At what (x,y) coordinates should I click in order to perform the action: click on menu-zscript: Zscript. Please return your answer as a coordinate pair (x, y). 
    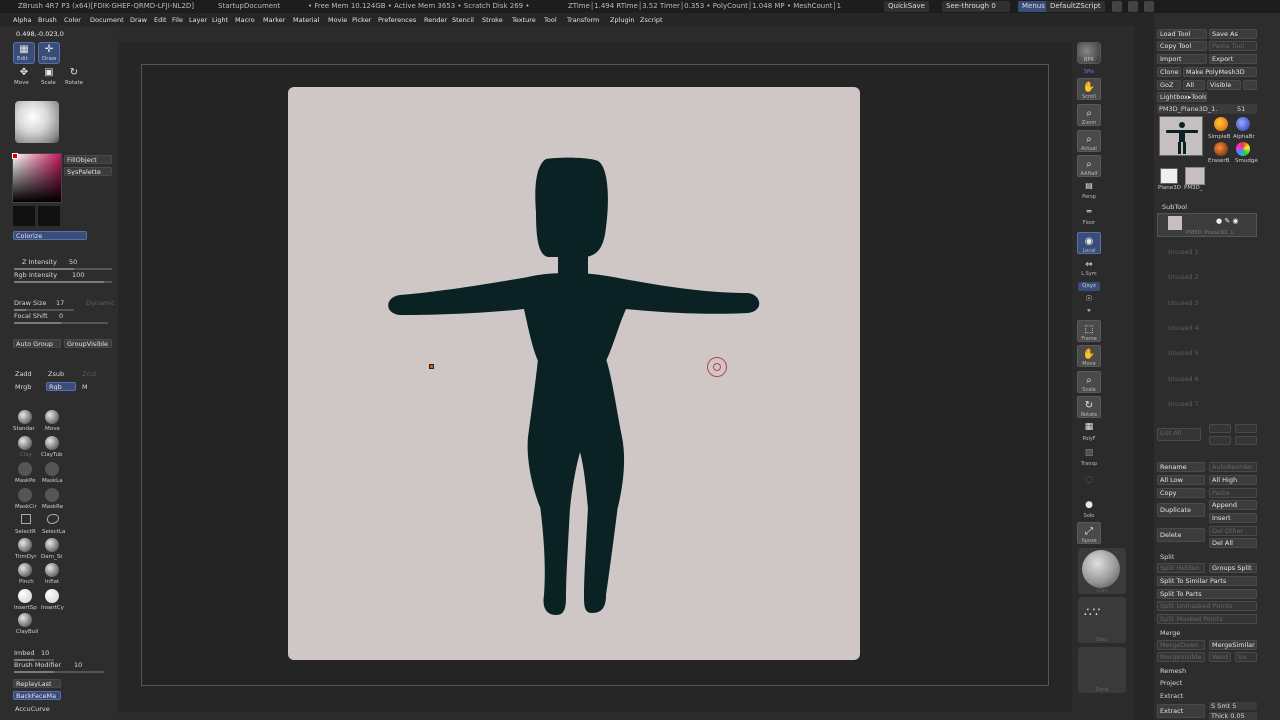
    Looking at the image, I should click on (651, 20).